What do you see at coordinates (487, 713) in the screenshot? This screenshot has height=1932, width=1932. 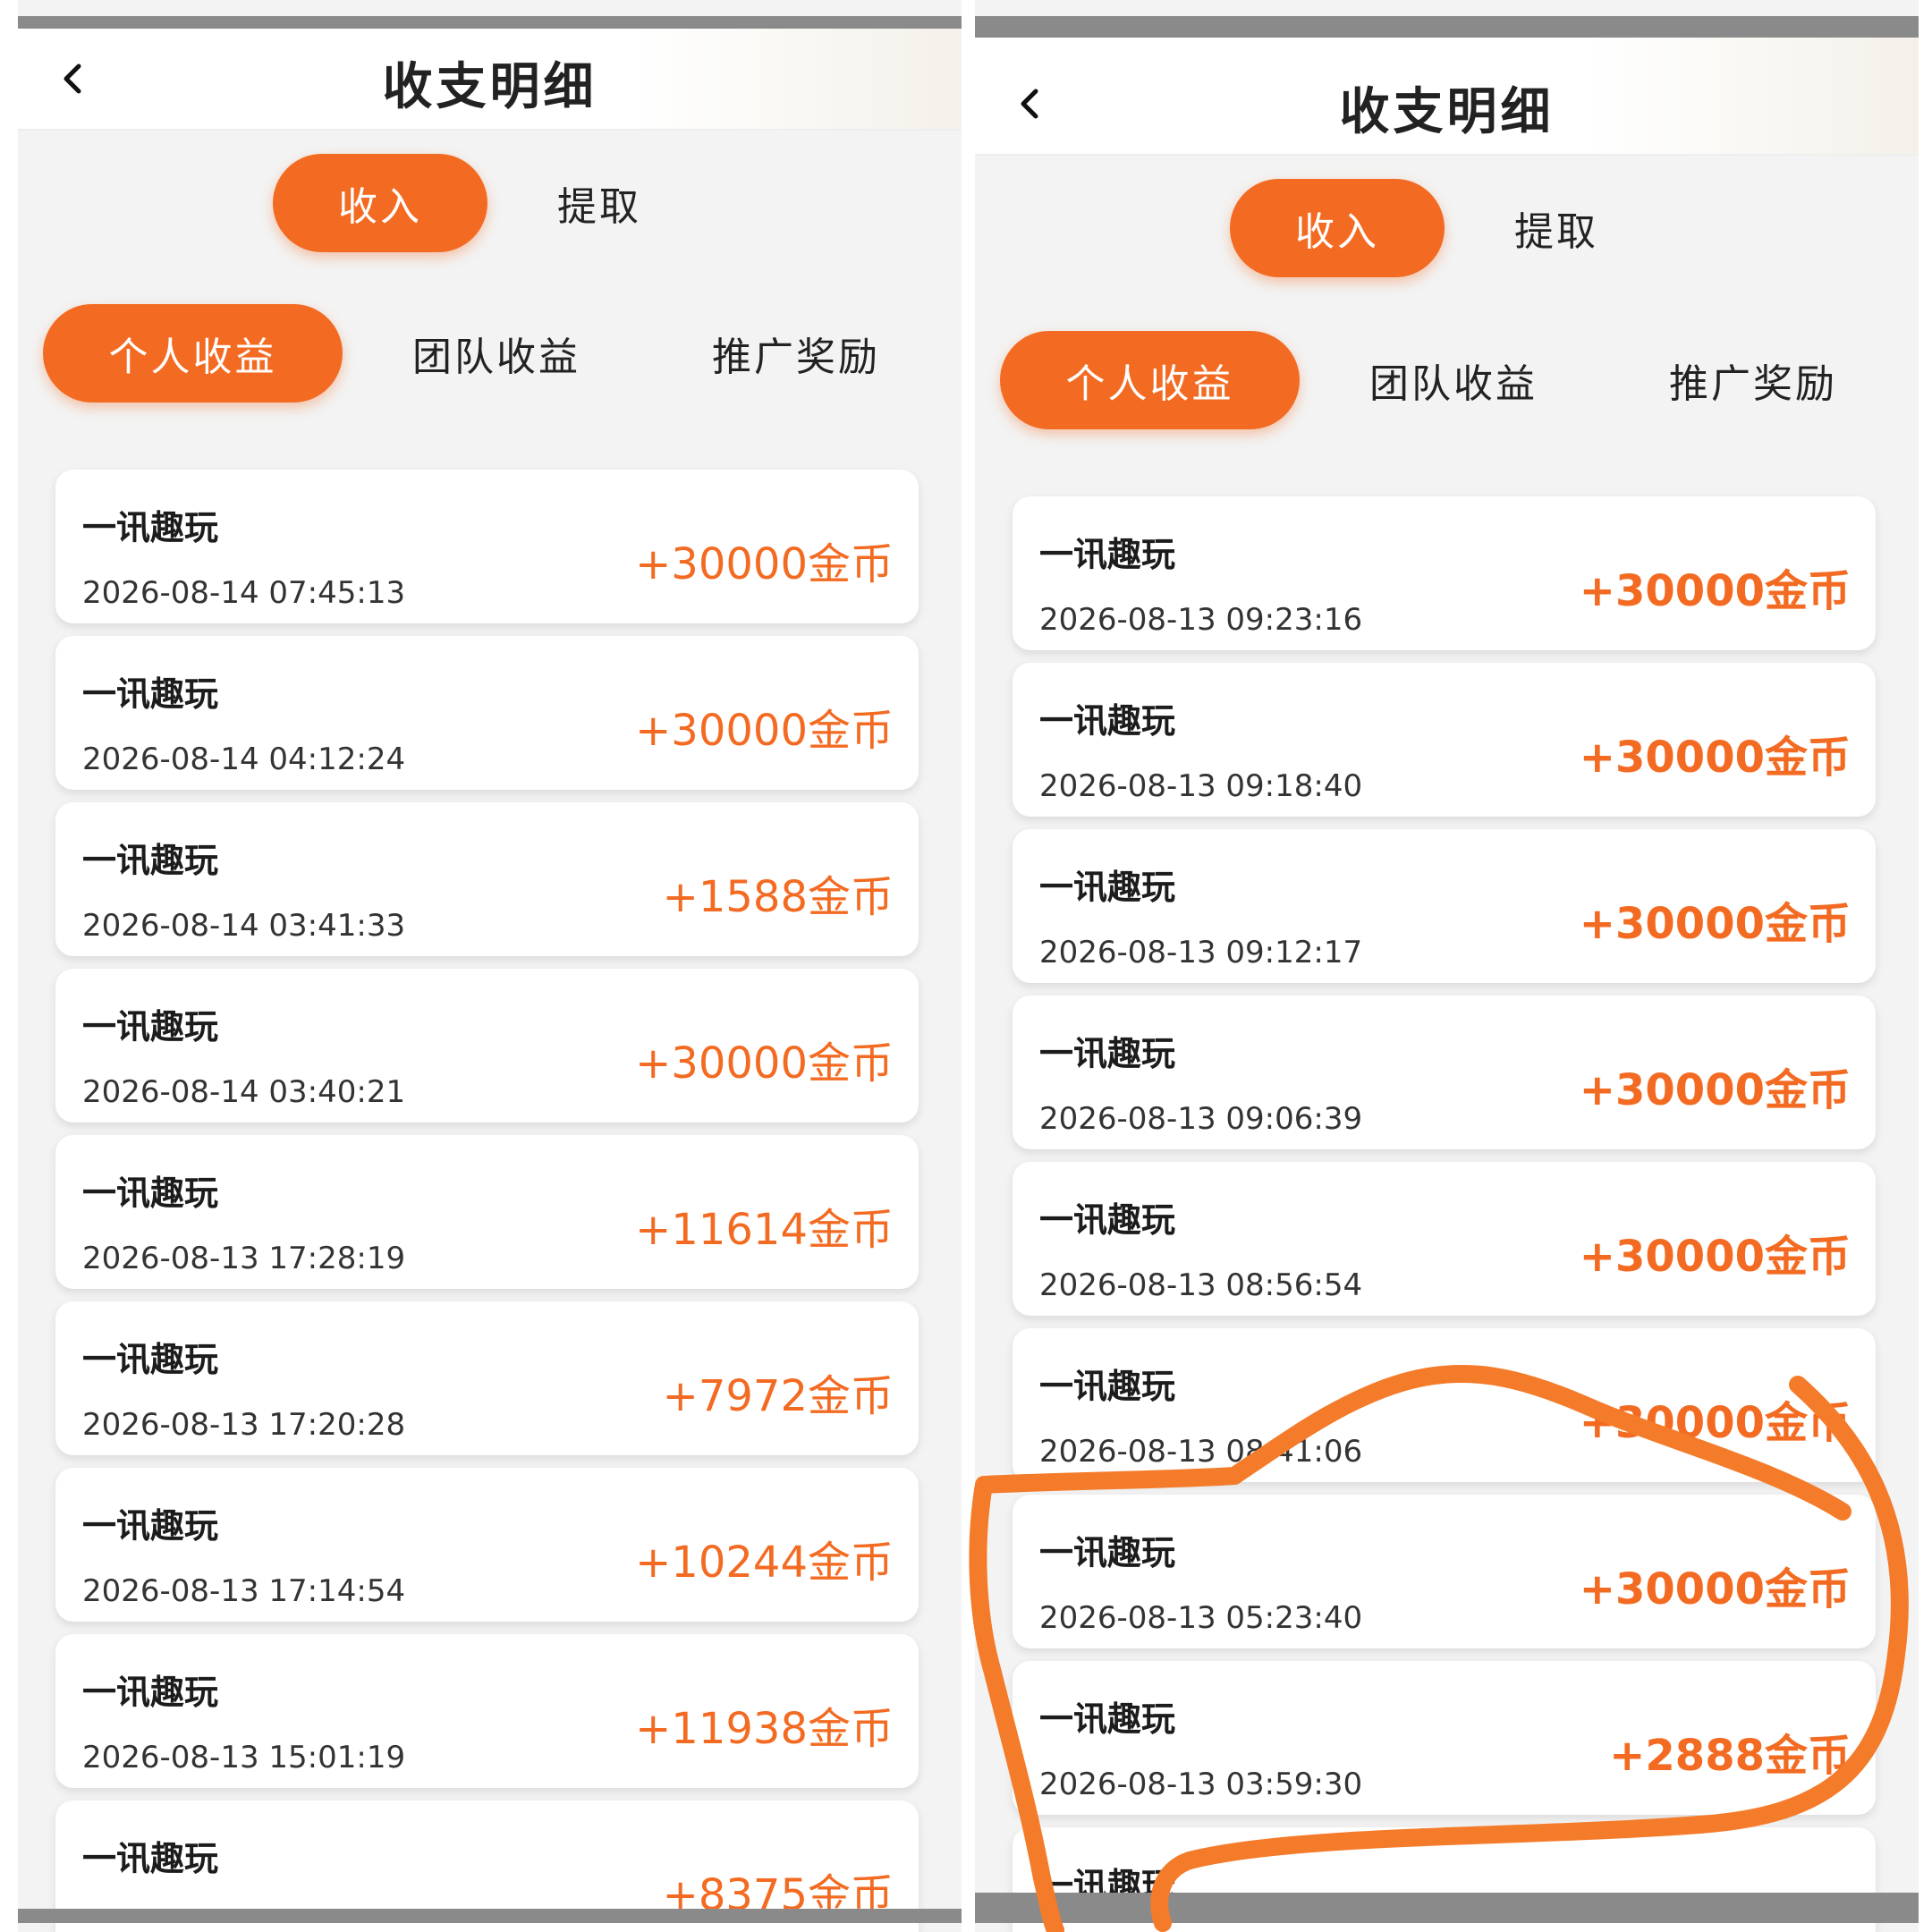 I see `list-item: 一讯趣玩 2026-08-14 04:12:24 +30000金币` at bounding box center [487, 713].